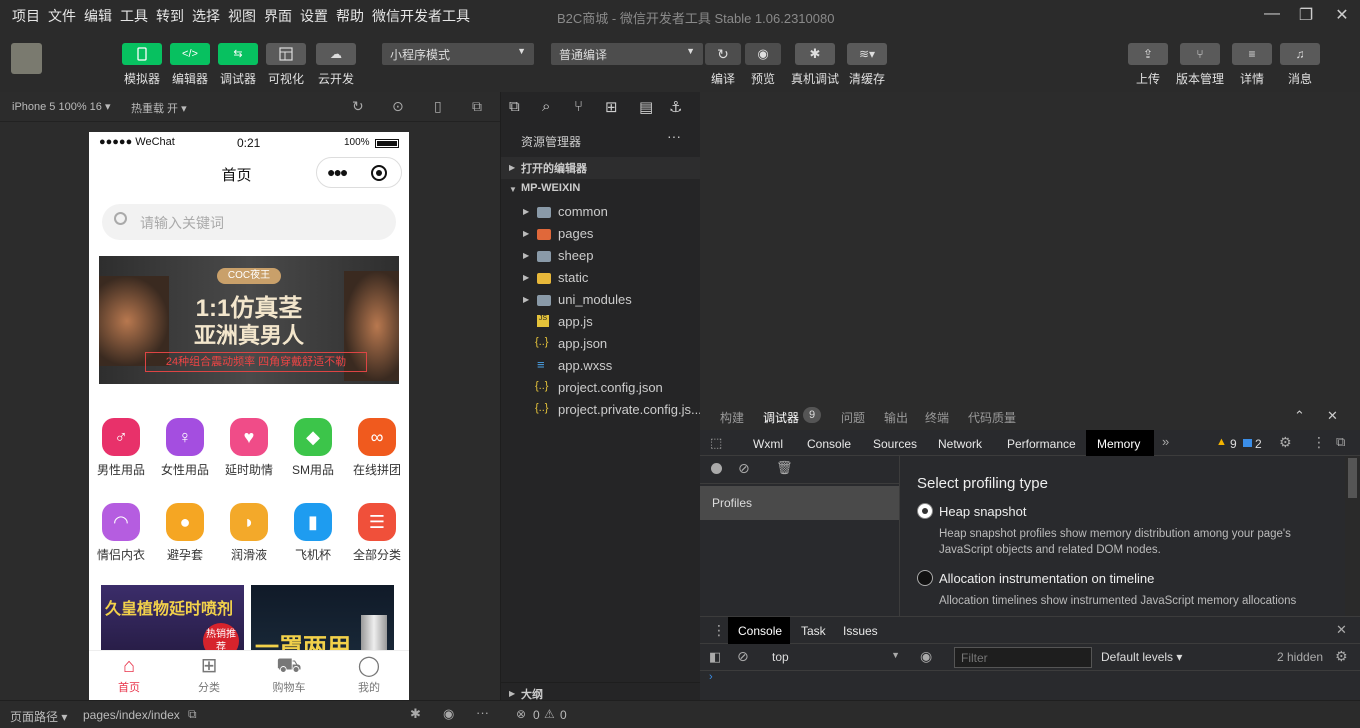 Image resolution: width=1360 pixels, height=728 pixels. Describe the element at coordinates (185, 533) in the screenshot. I see `category-condom: ● 避孕套` at that location.